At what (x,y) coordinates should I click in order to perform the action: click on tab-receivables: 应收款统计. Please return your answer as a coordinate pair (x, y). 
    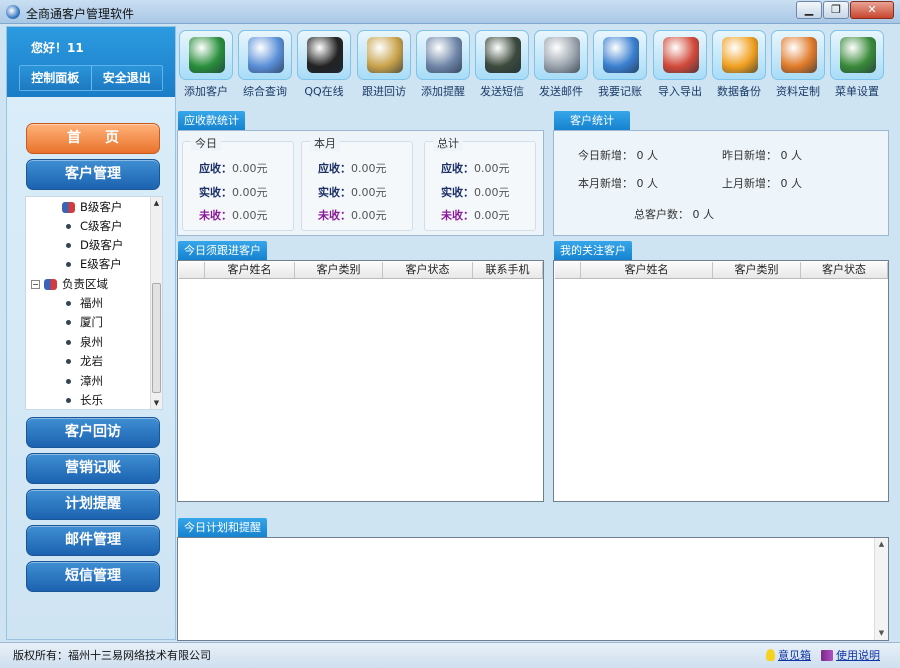
    Looking at the image, I should click on (211, 120).